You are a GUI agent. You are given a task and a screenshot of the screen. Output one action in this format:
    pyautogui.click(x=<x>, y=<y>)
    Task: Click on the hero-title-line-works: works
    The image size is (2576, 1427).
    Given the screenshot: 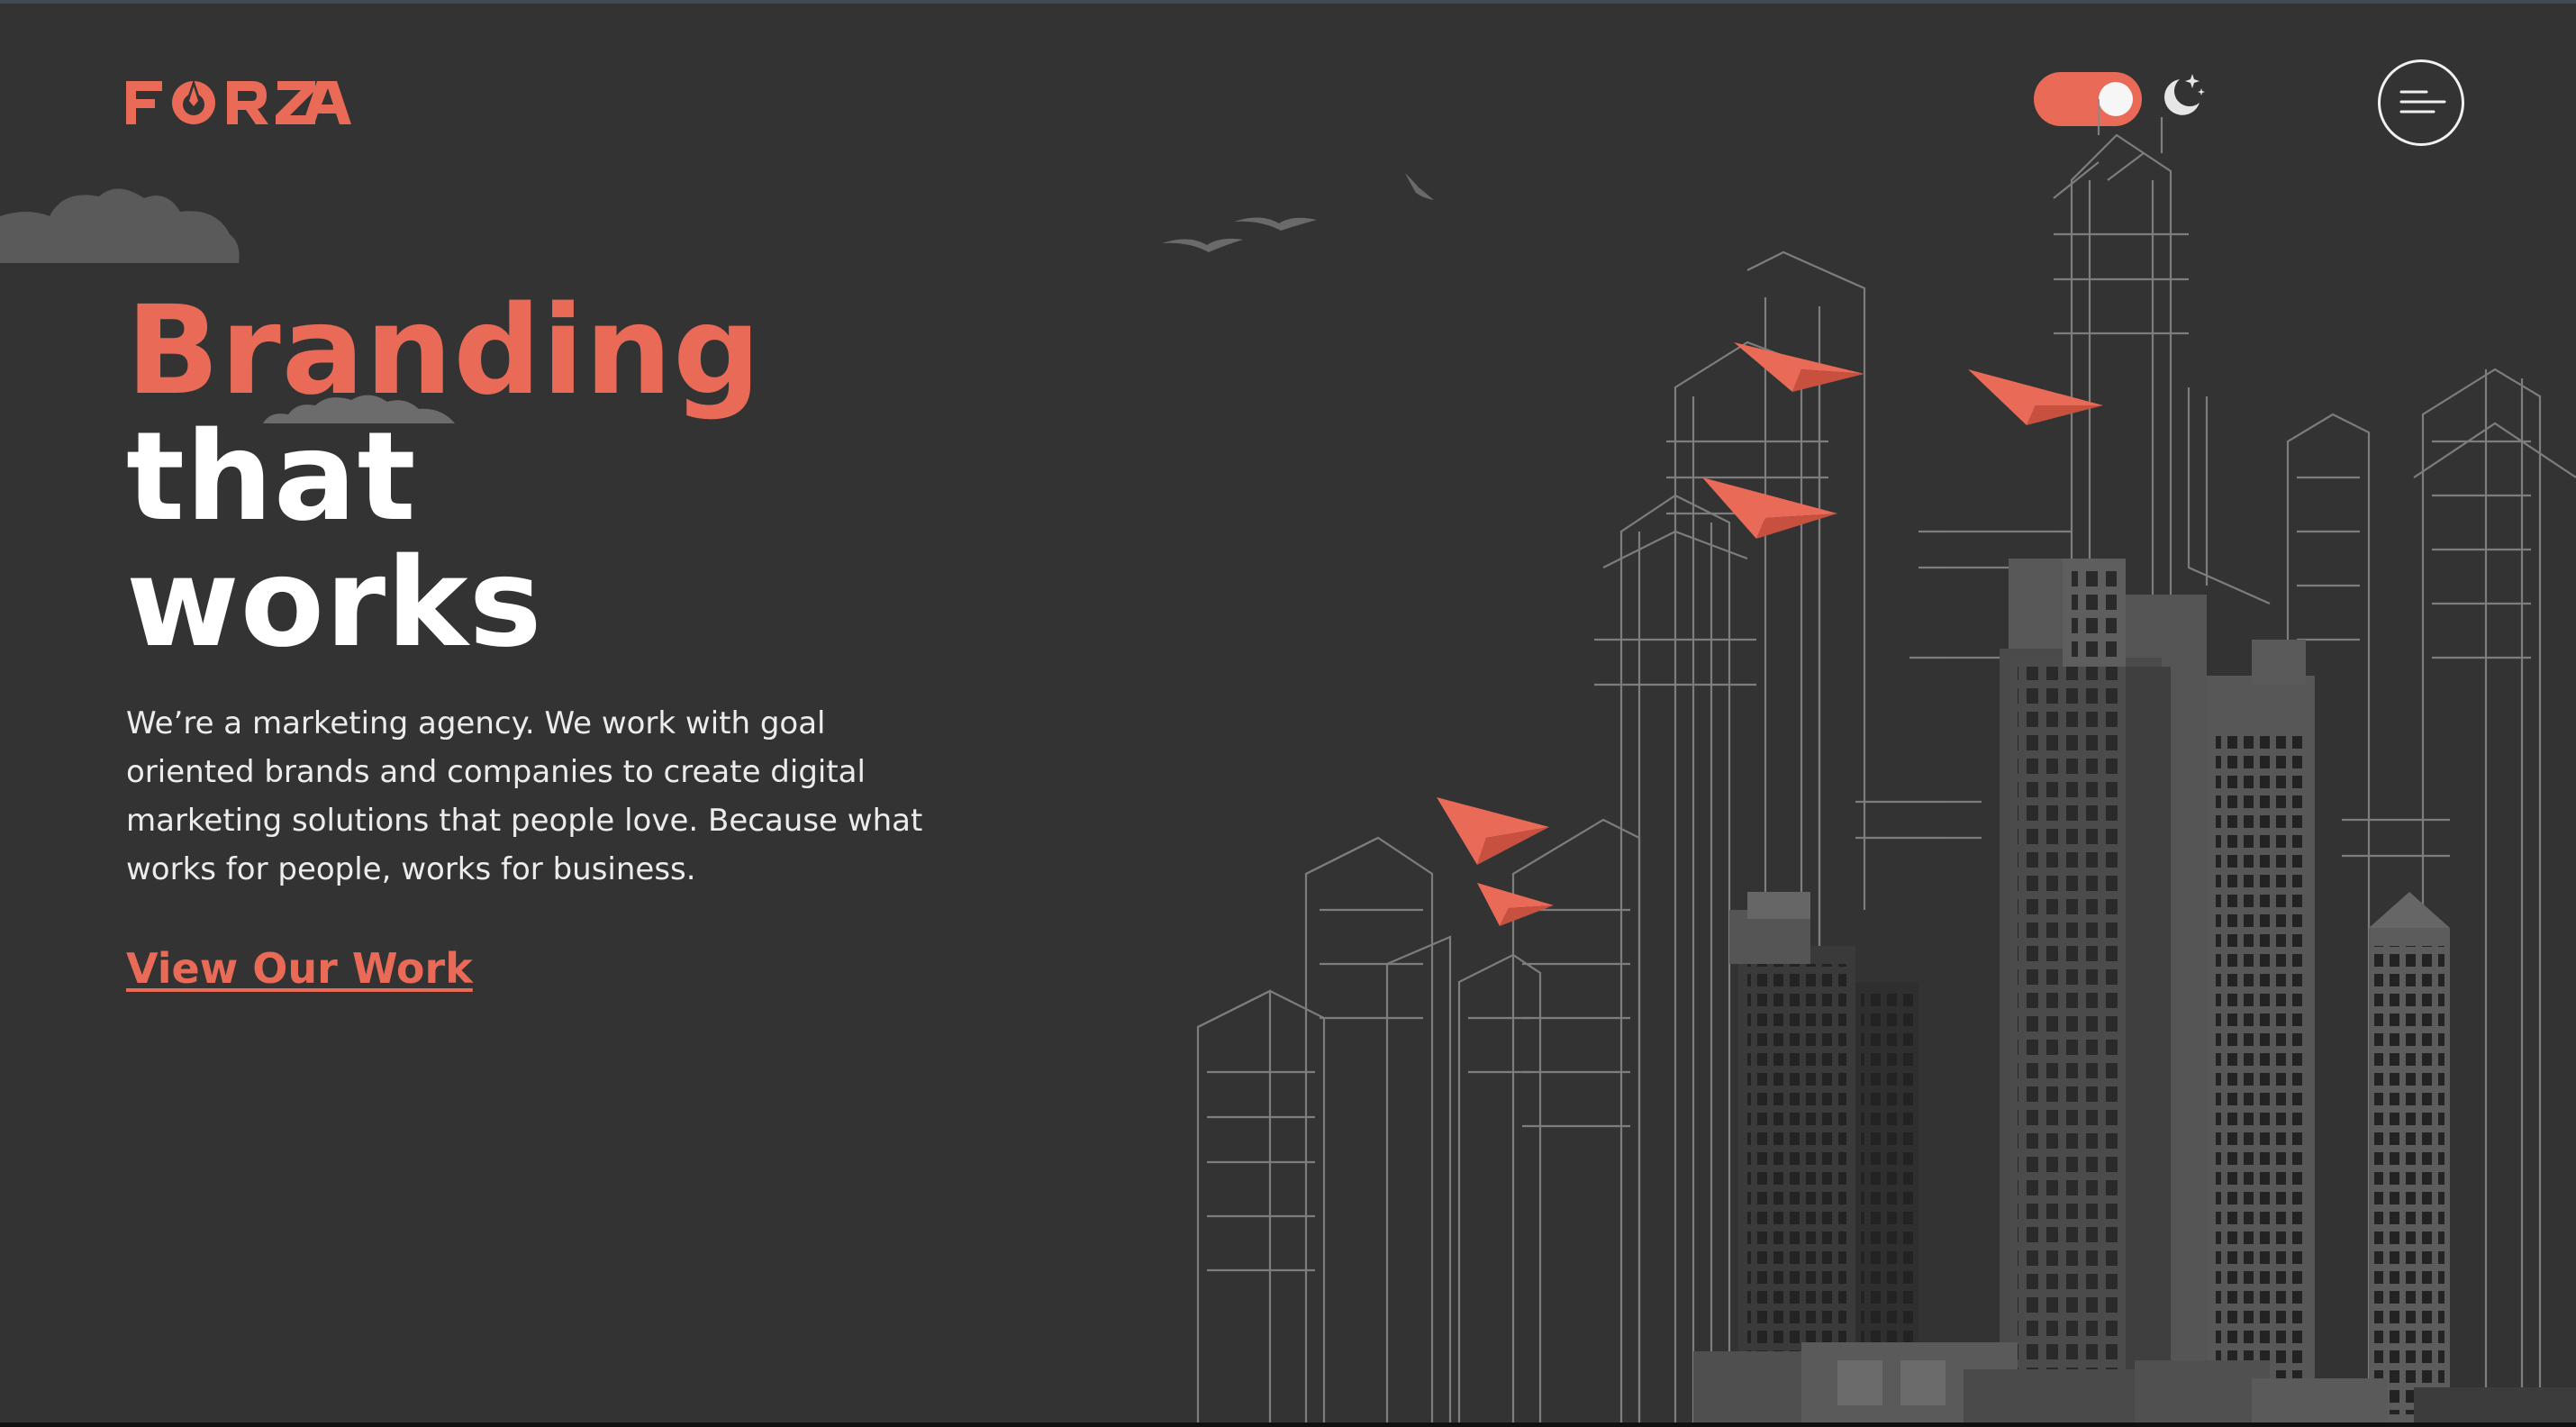 What is the action you would take?
    pyautogui.click(x=334, y=603)
    